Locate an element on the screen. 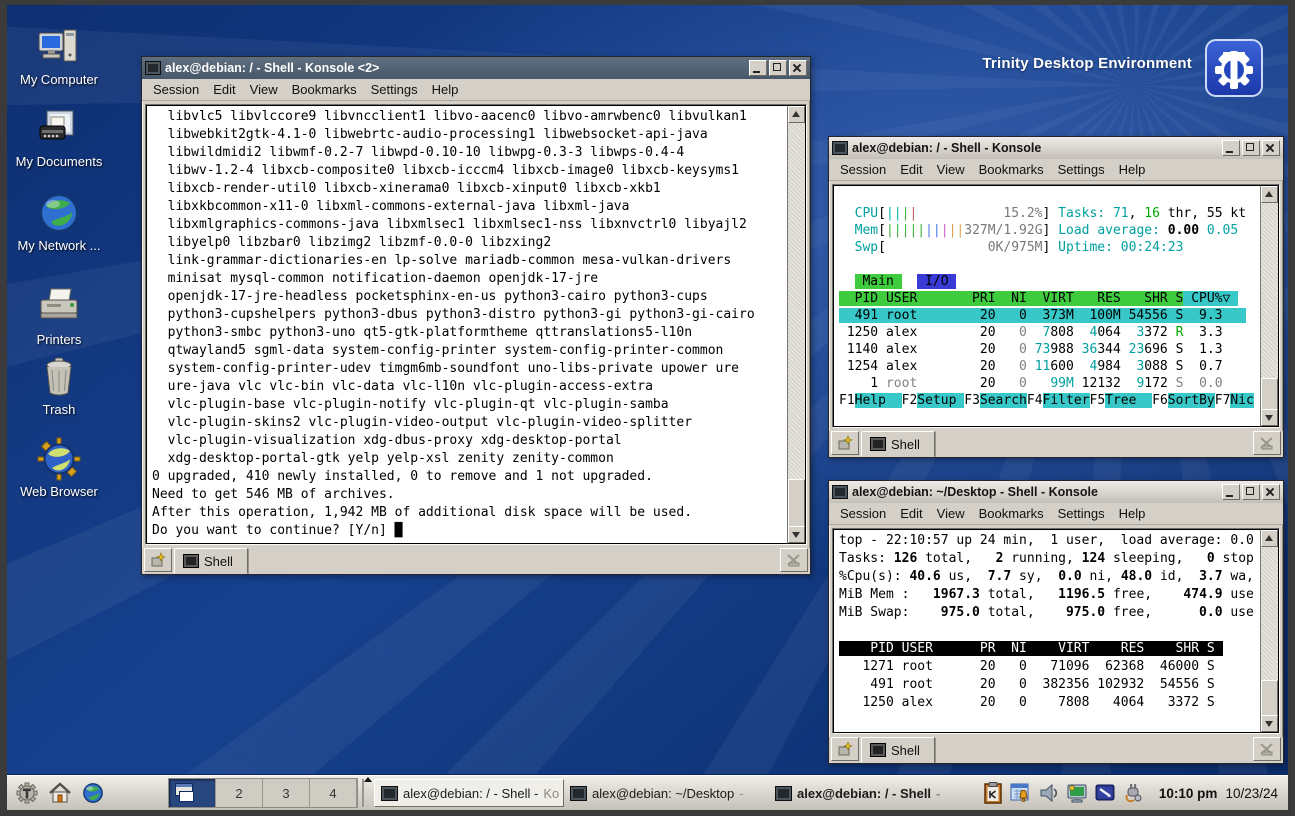  titlebar: alex@debian: ~/Desktop - Shell - Konsole is located at coordinates (1056, 492).